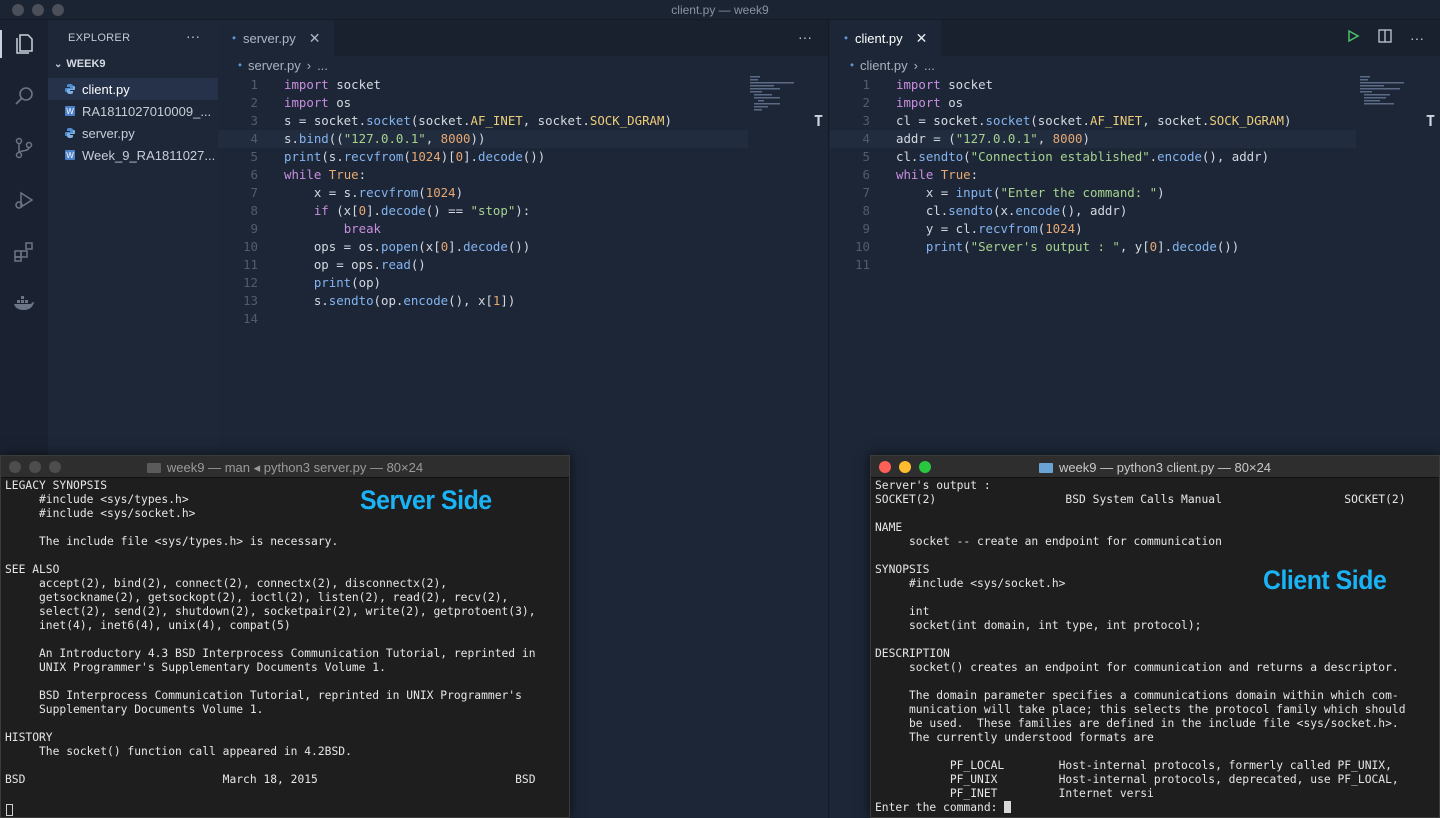 This screenshot has width=1440, height=818. What do you see at coordinates (269, 38) in the screenshot?
I see `tab-label: server.py` at bounding box center [269, 38].